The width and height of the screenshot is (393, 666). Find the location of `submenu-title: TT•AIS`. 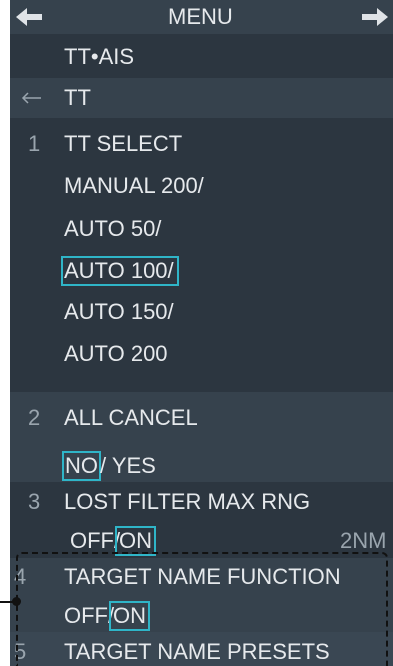

submenu-title: TT•AIS is located at coordinates (99, 56).